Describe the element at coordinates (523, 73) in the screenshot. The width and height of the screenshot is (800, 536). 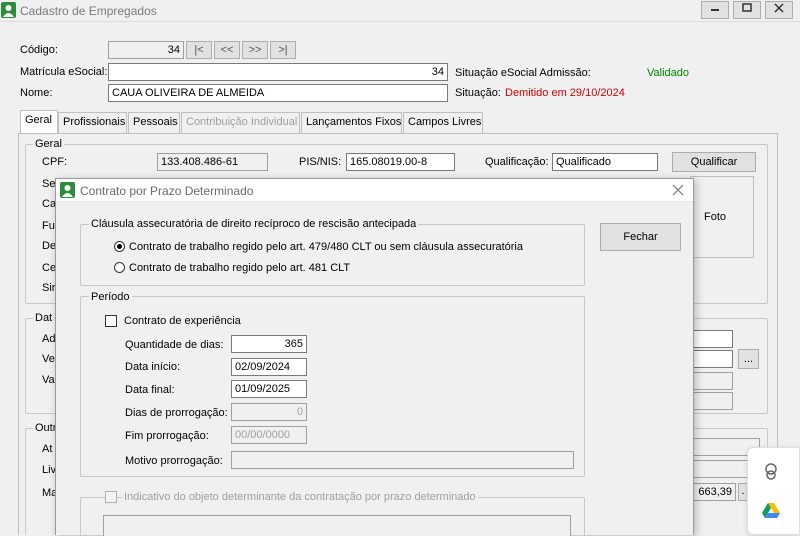
I see `situacao-admissao-label: Situação eSocial Admissão:` at that location.